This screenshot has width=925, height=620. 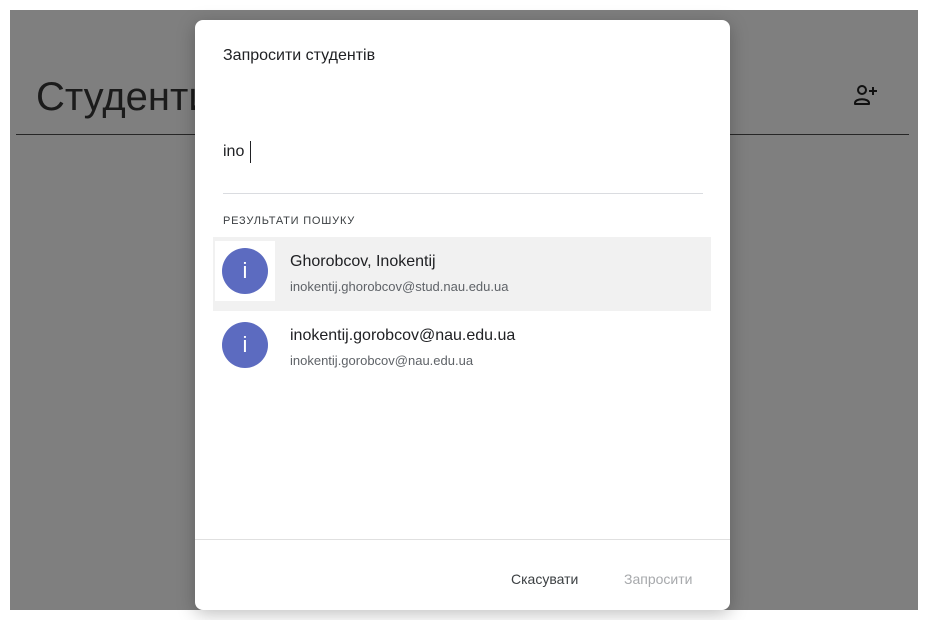 What do you see at coordinates (403, 335) in the screenshot?
I see `result-name: inokentij.gorobcov@nau.edu.ua` at bounding box center [403, 335].